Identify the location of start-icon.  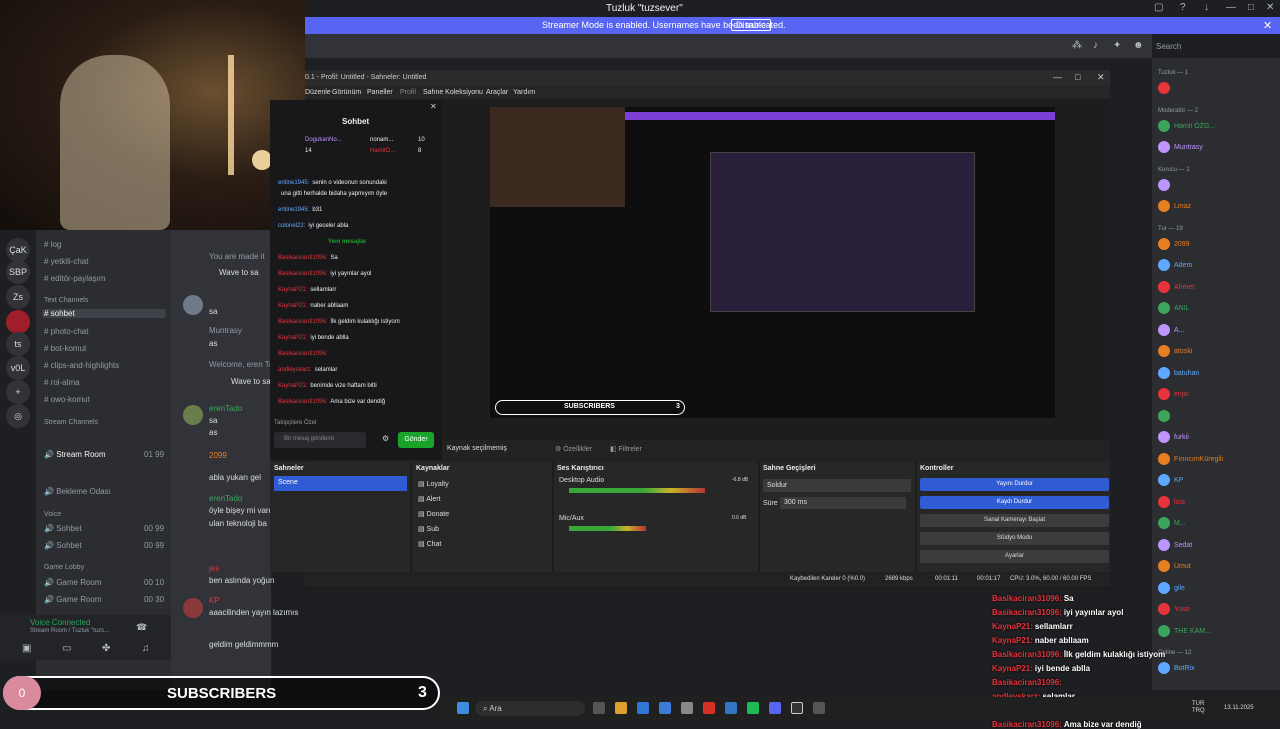
(463, 708).